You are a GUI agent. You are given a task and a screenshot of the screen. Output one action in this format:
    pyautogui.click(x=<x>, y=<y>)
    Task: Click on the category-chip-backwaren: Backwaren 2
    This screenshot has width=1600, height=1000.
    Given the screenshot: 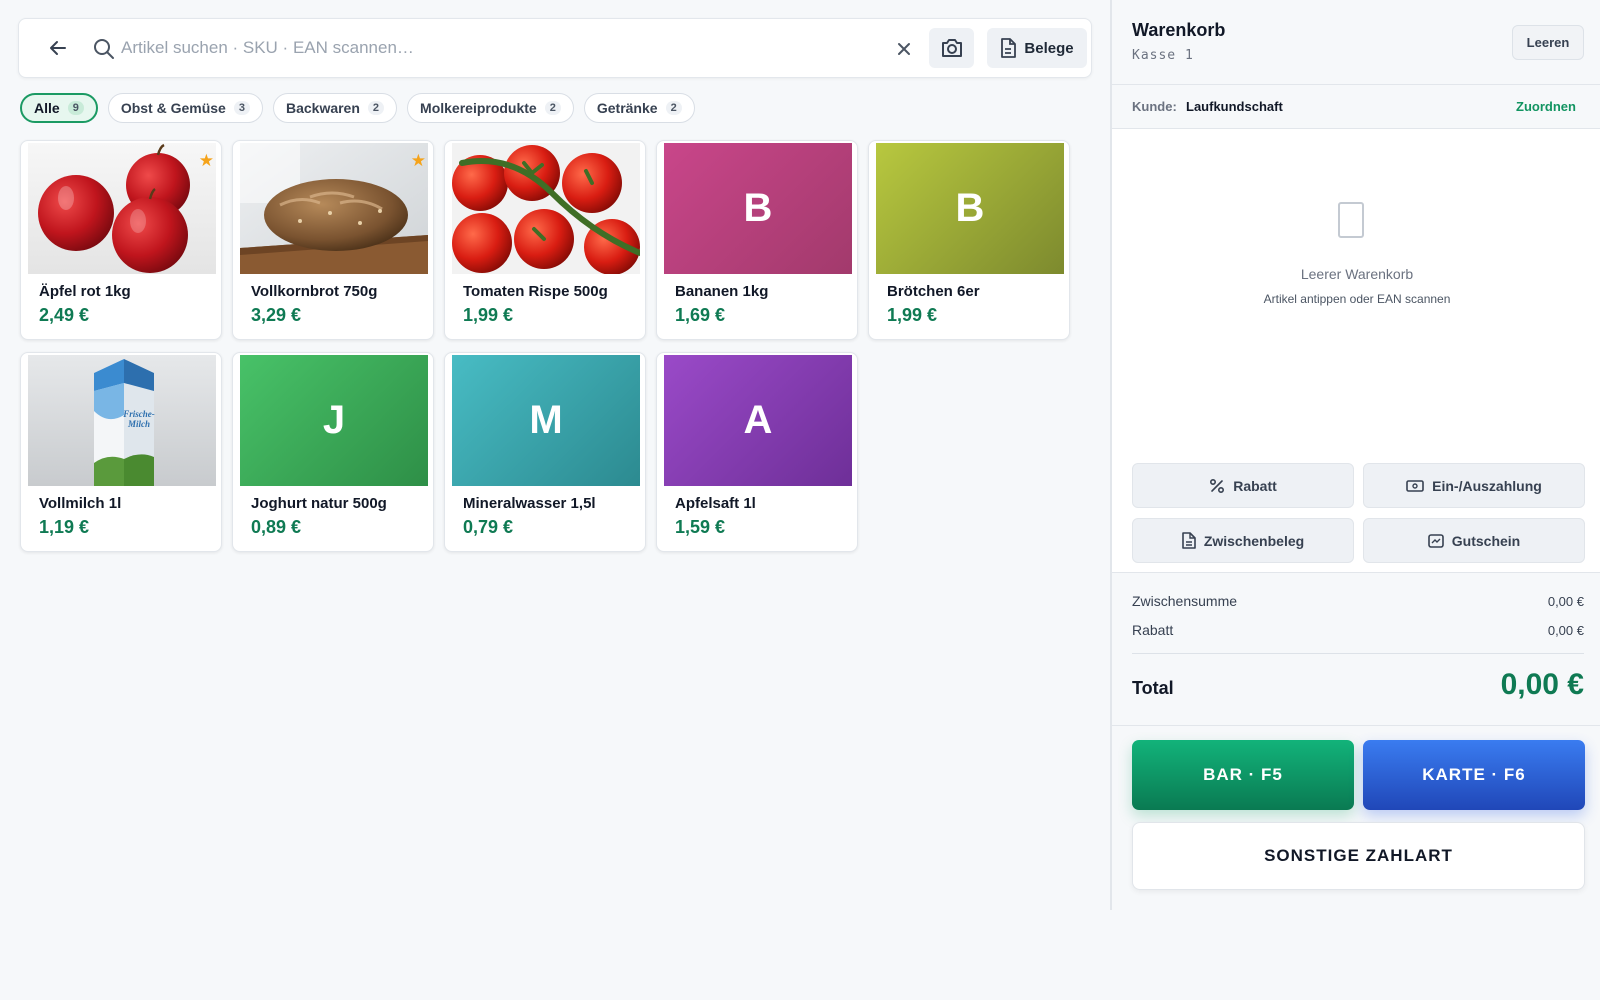 What is the action you would take?
    pyautogui.click(x=335, y=108)
    